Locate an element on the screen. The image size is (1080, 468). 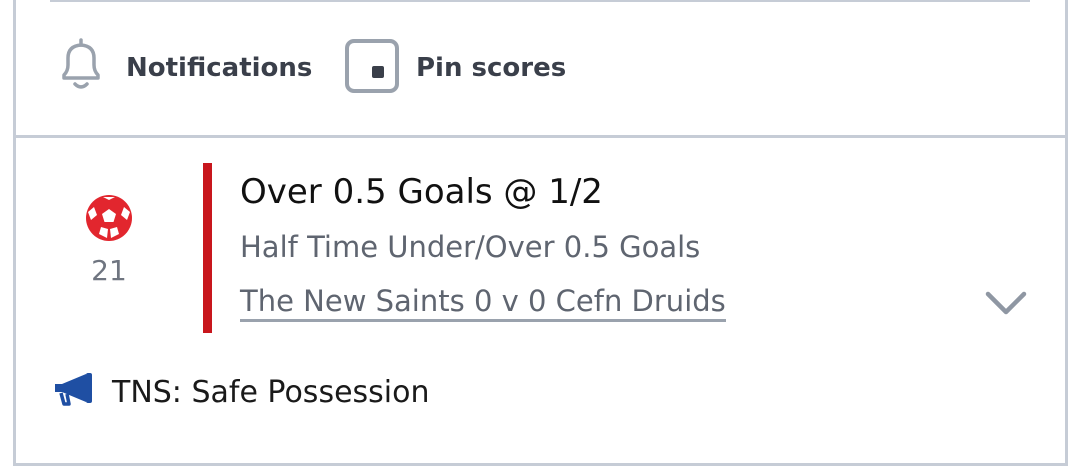
chevron-down-icon is located at coordinates (1006, 304).